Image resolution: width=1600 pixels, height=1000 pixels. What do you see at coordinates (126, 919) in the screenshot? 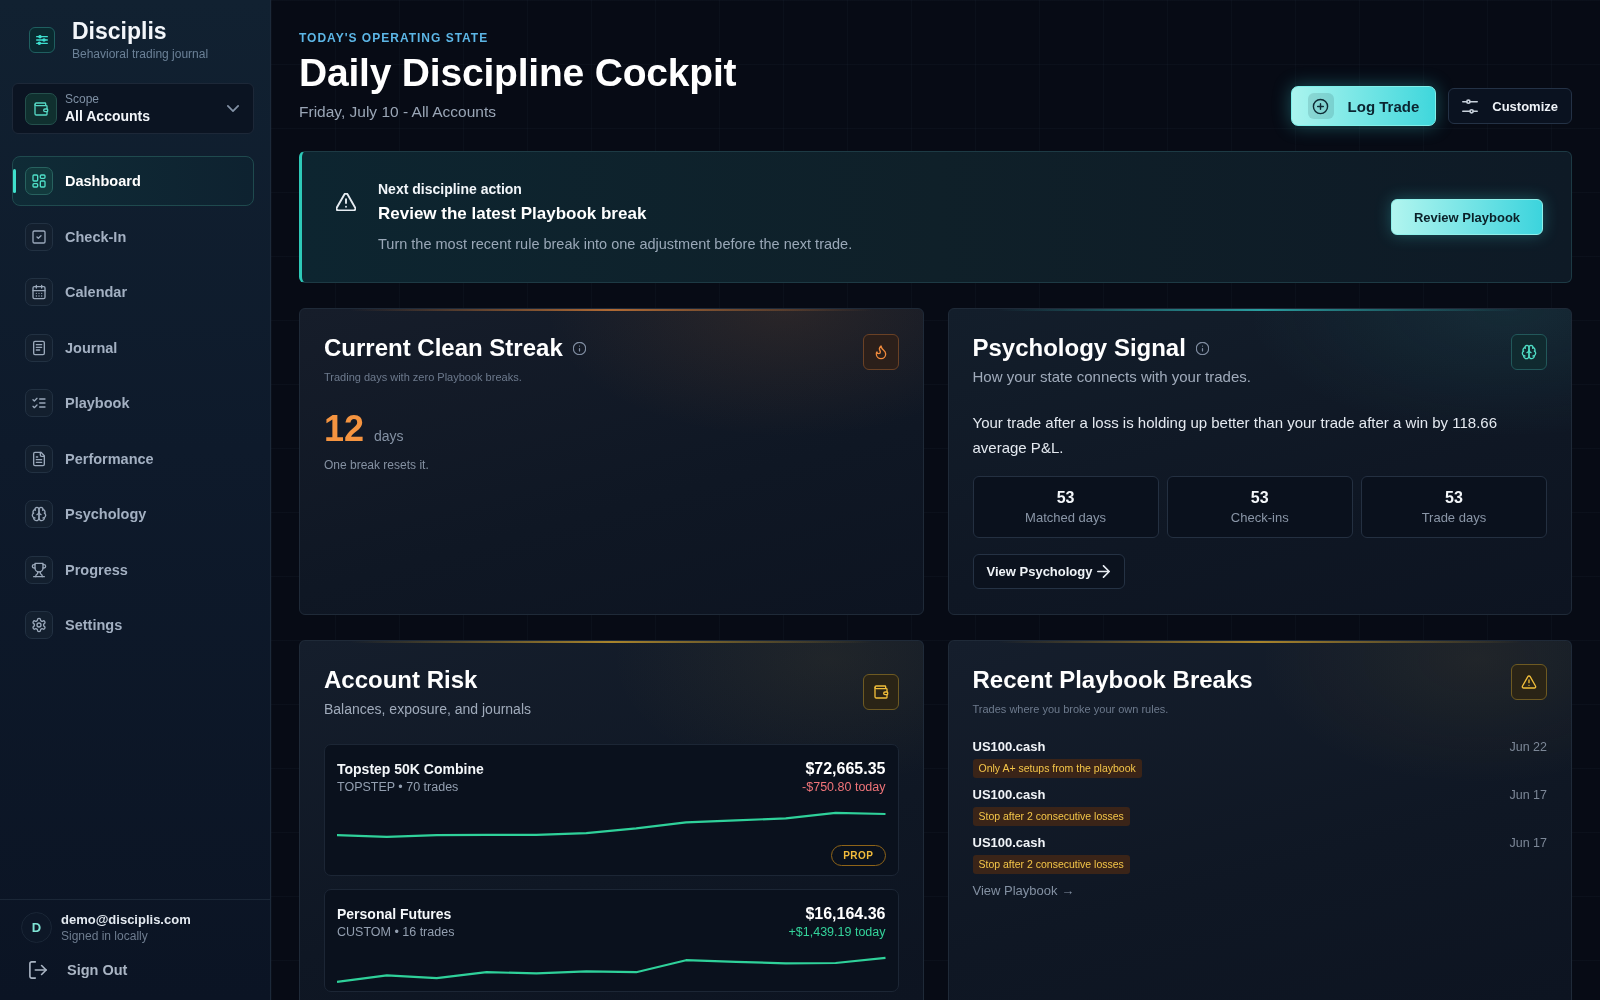
I see `user-email: demo@disciplis.com` at bounding box center [126, 919].